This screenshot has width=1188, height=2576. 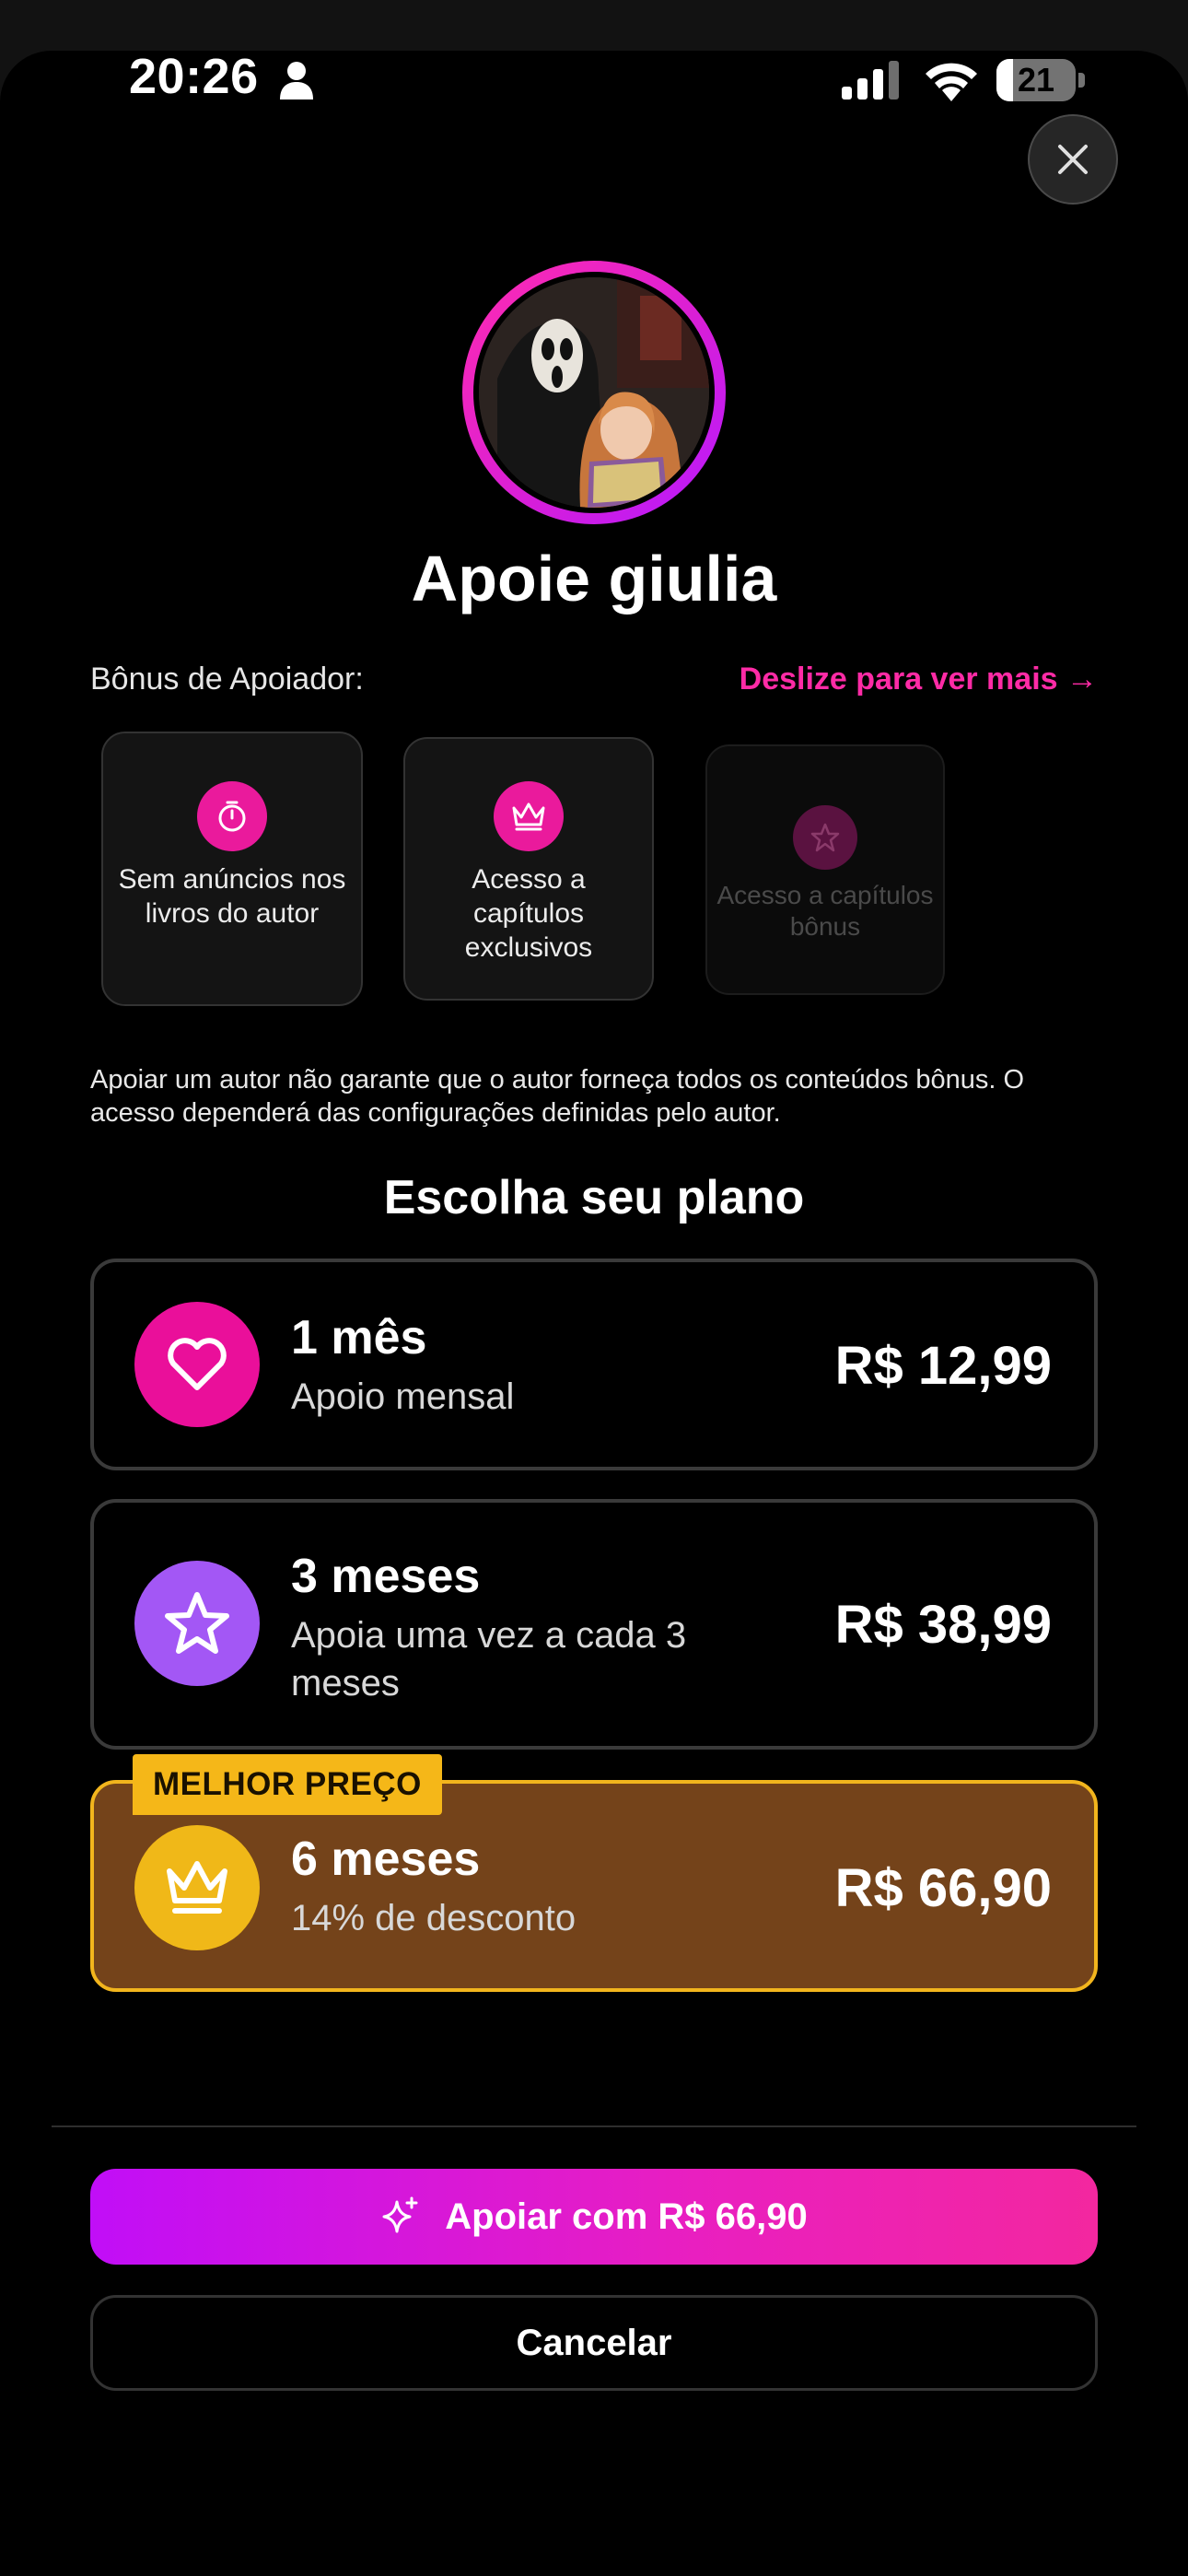 What do you see at coordinates (626, 2216) in the screenshot?
I see `support-button-label: Apoiar com R$ 66,90` at bounding box center [626, 2216].